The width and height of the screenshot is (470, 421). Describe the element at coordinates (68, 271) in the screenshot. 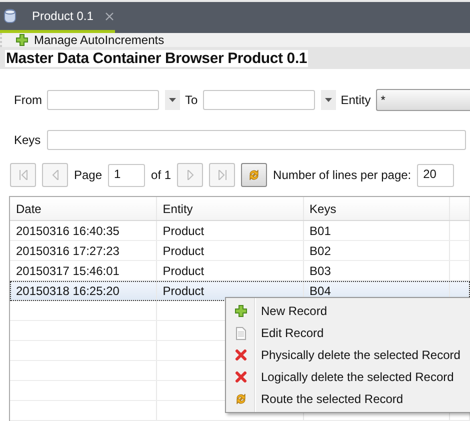

I see `table-cell: 20150317 15:46:01` at that location.